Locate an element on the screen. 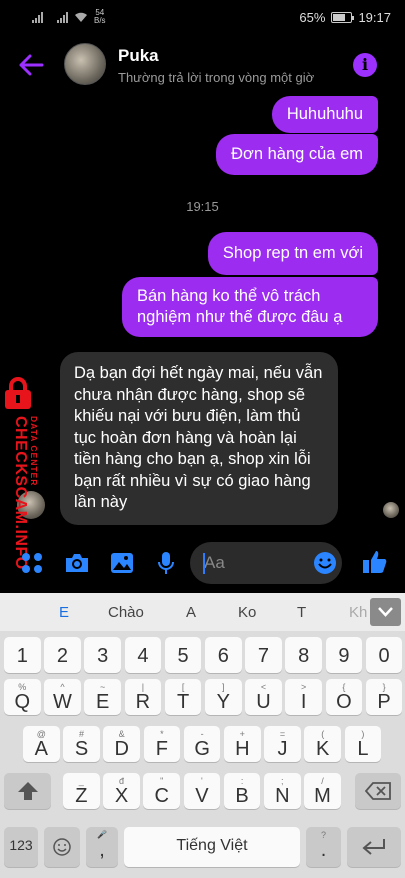 This screenshot has width=405, height=878. suggestion: A is located at coordinates (191, 612).